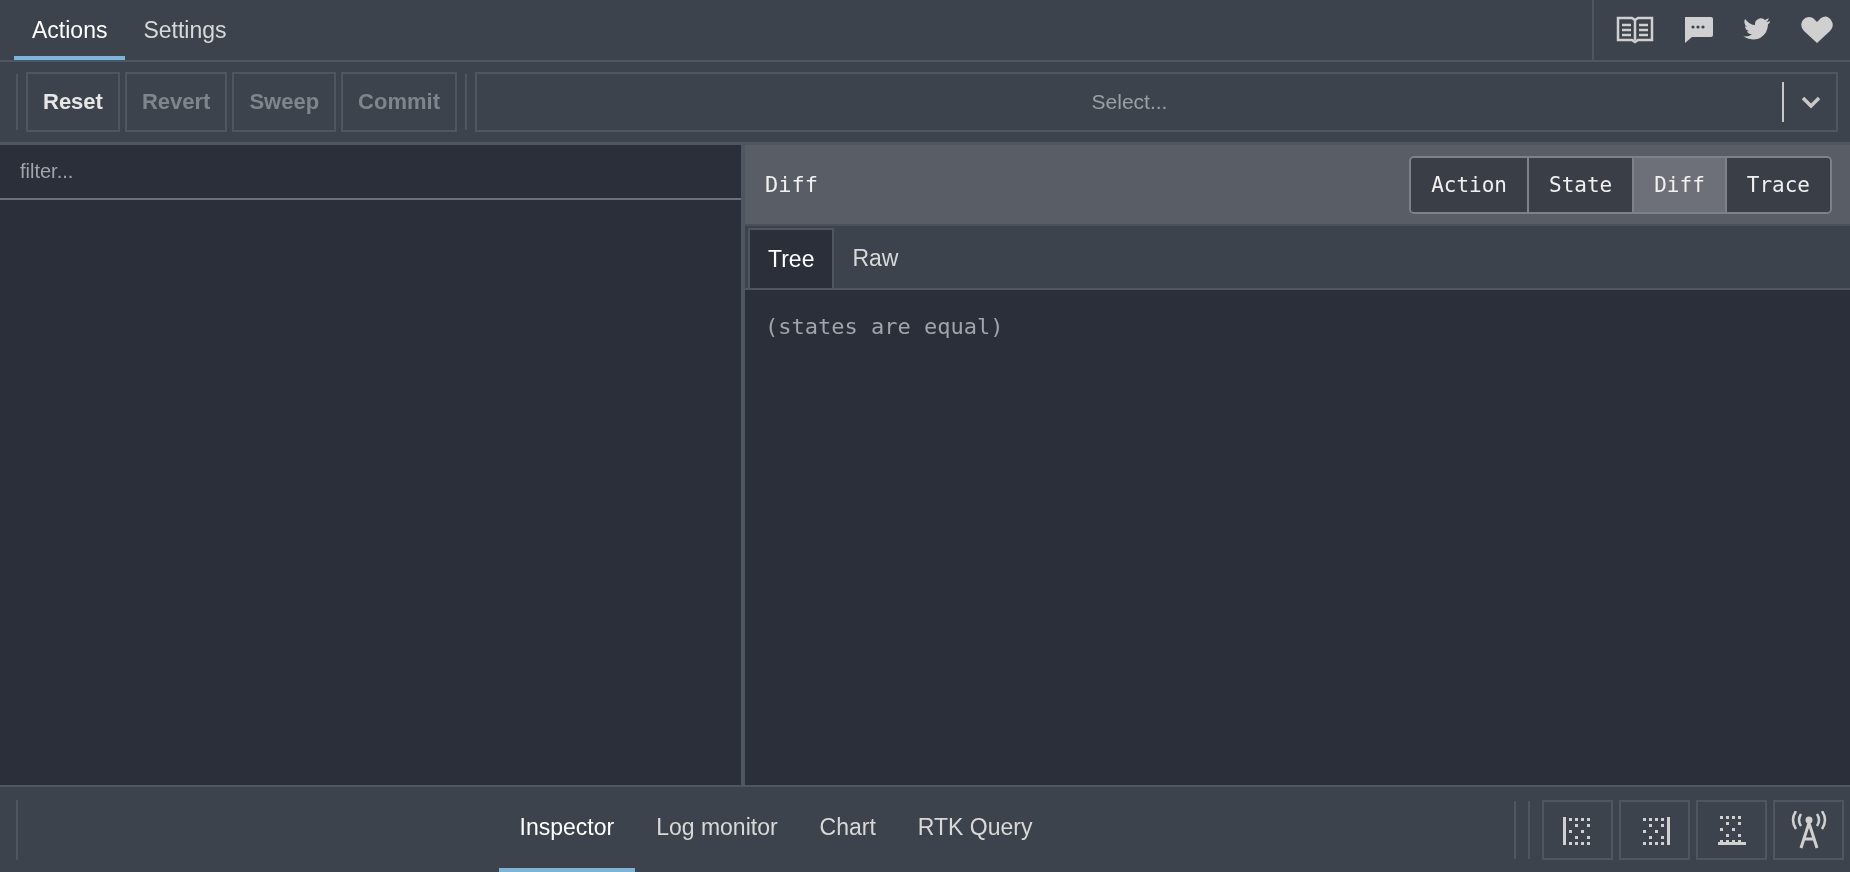  What do you see at coordinates (884, 326) in the screenshot?
I see `empty-message: (states are equal)` at bounding box center [884, 326].